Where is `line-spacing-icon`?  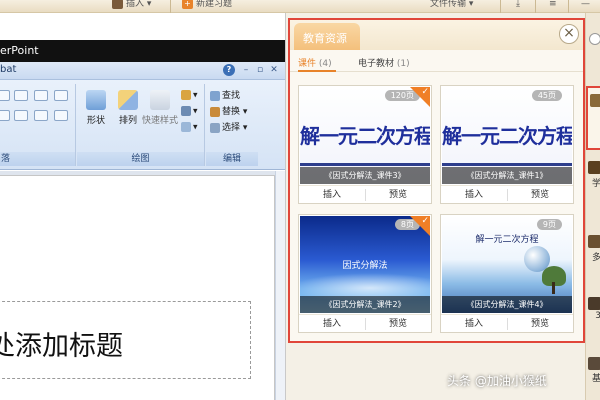
line-spacing-icon is located at coordinates (61, 95).